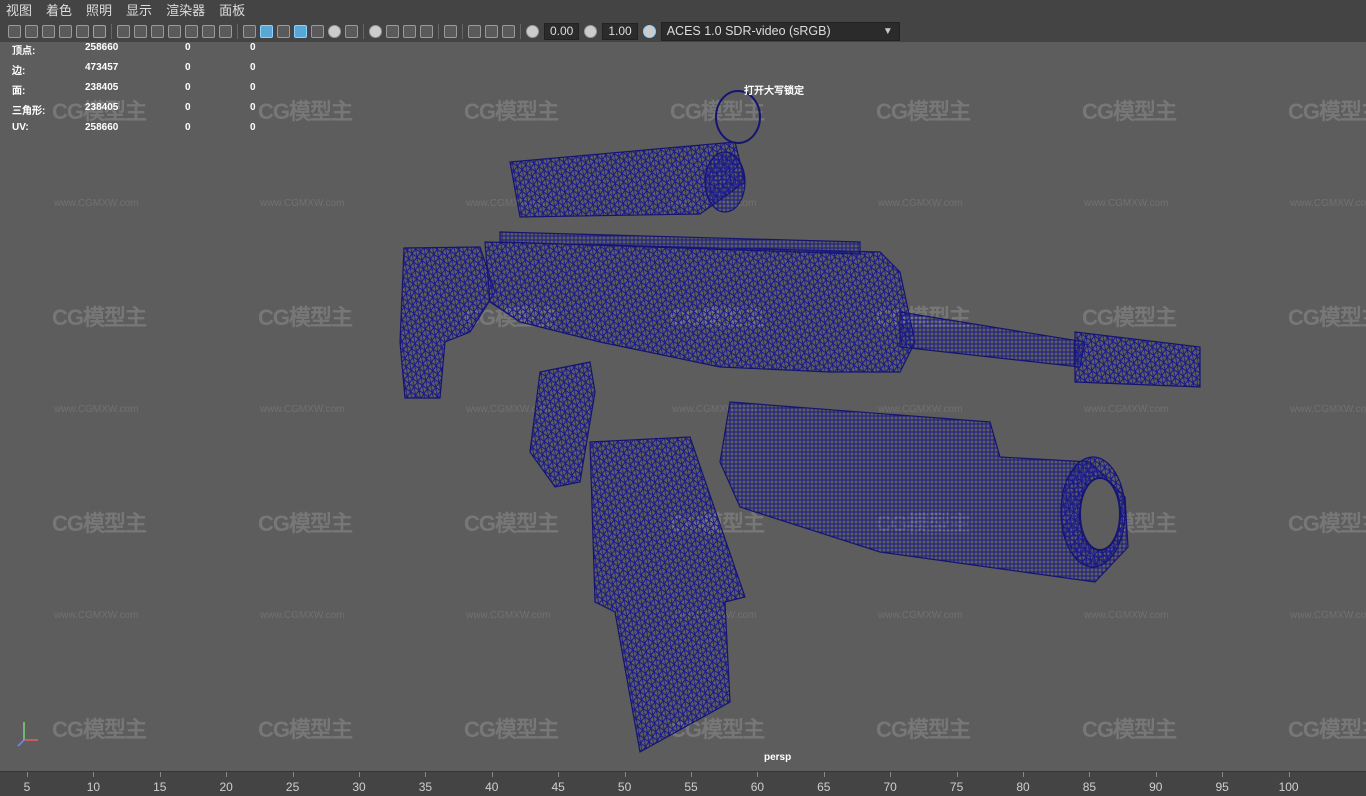 The height and width of the screenshot is (796, 1366). I want to click on isolate-select-icon, so click(450, 31).